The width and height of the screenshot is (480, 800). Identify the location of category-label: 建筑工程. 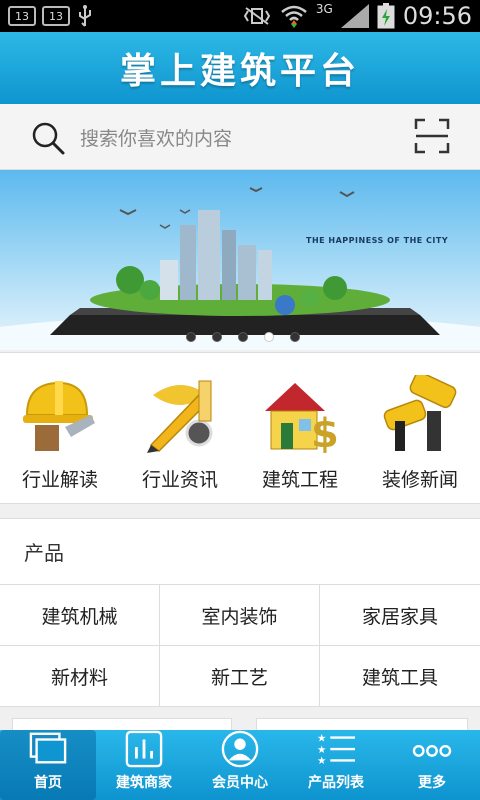
(299, 480).